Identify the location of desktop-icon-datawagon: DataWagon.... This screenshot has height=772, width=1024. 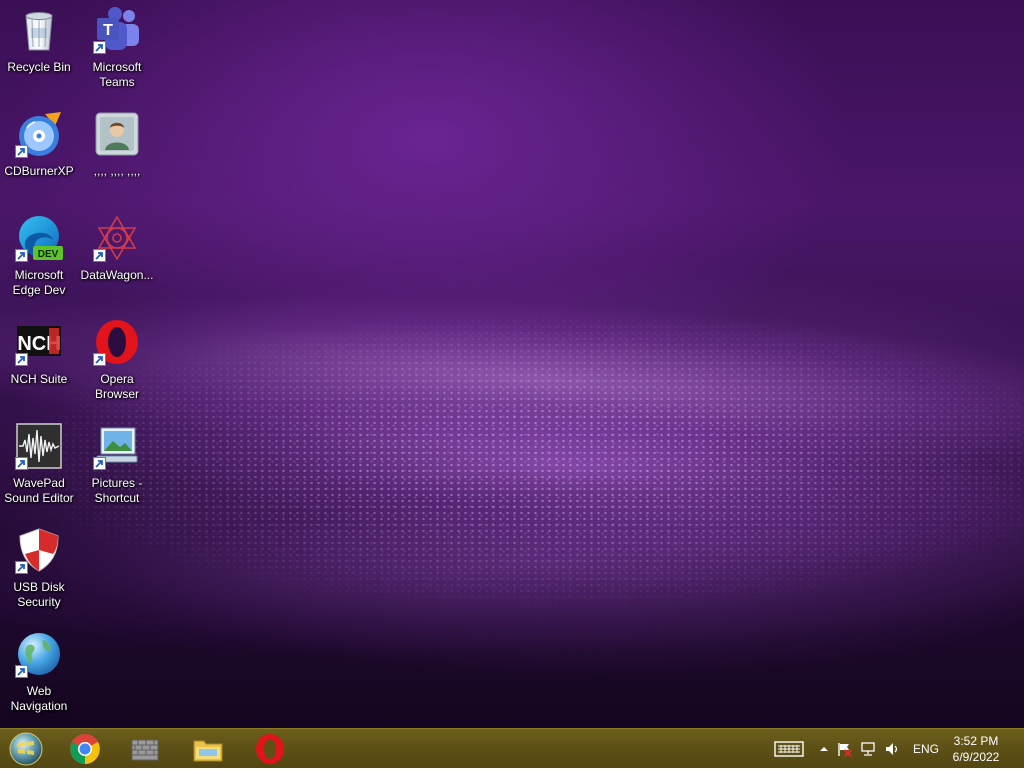
(117, 258).